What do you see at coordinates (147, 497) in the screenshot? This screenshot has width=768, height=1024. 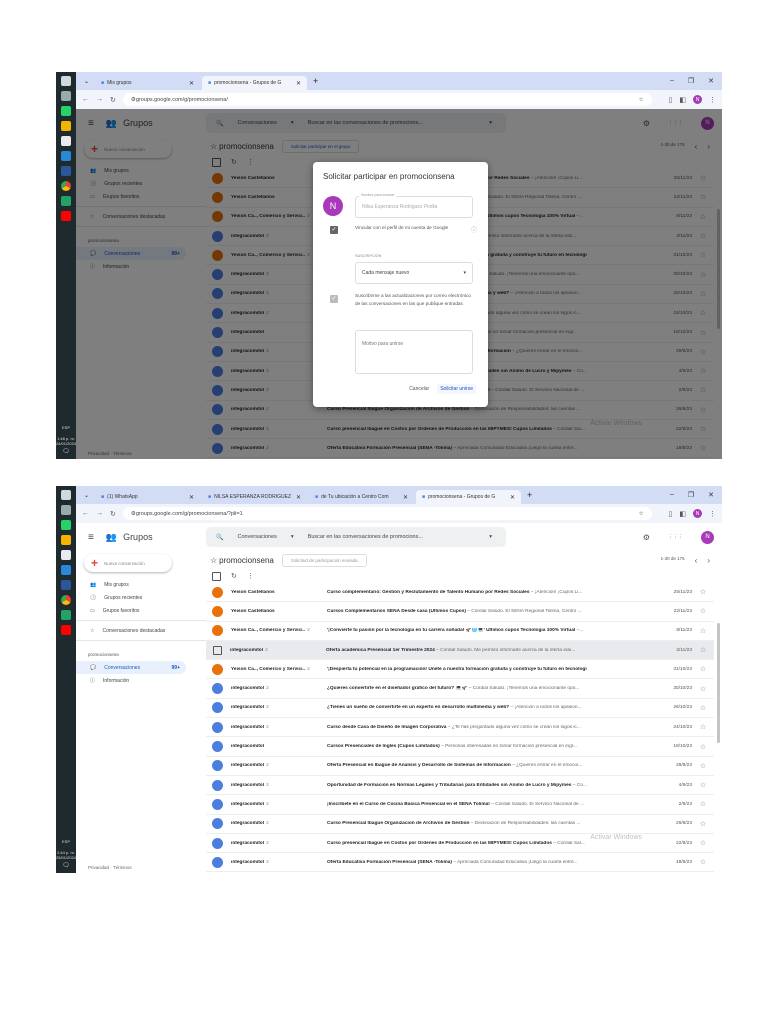 I see `browser-tab: ■ (1) WhatsApp ✕` at bounding box center [147, 497].